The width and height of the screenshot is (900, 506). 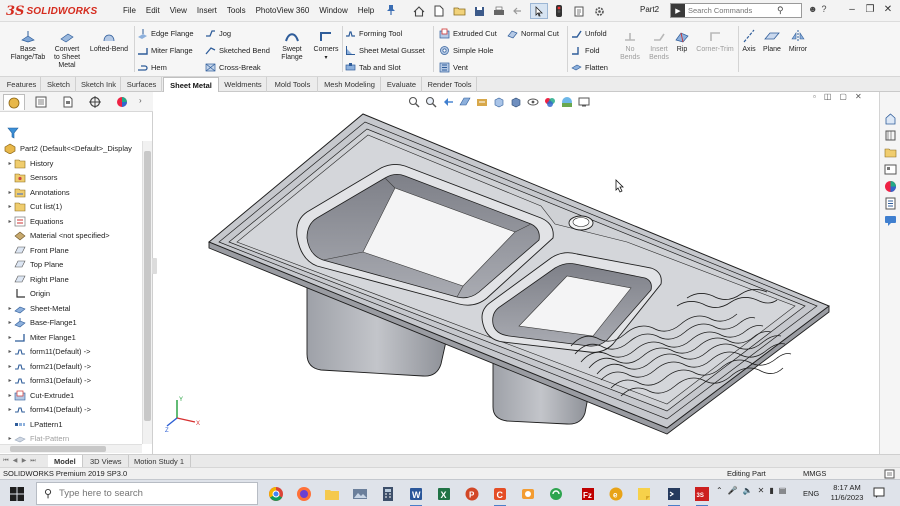 I want to click on tab-sketch-ink: Sketch Ink, so click(x=99, y=84).